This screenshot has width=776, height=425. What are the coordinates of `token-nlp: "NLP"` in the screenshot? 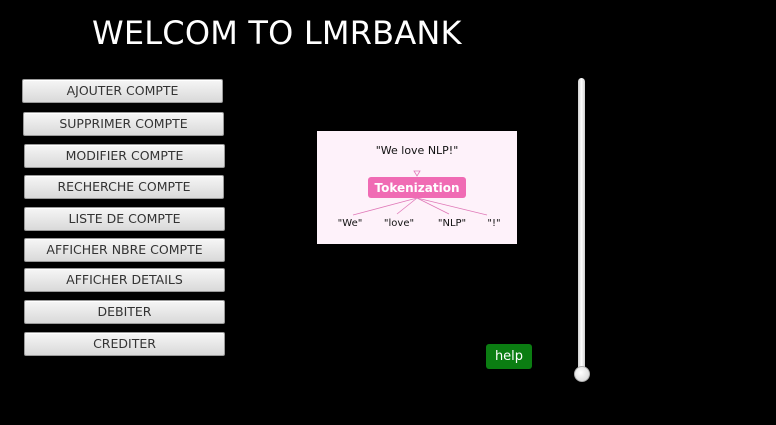 It's located at (452, 223).